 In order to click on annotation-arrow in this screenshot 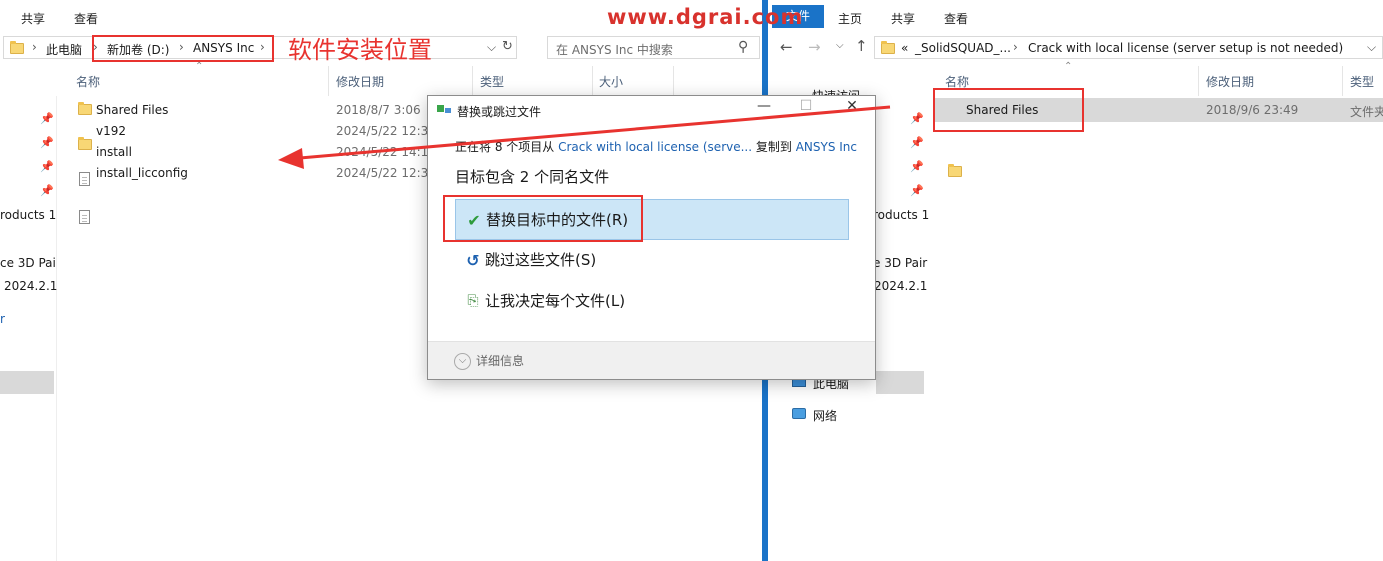, I will do `click(584, 137)`.